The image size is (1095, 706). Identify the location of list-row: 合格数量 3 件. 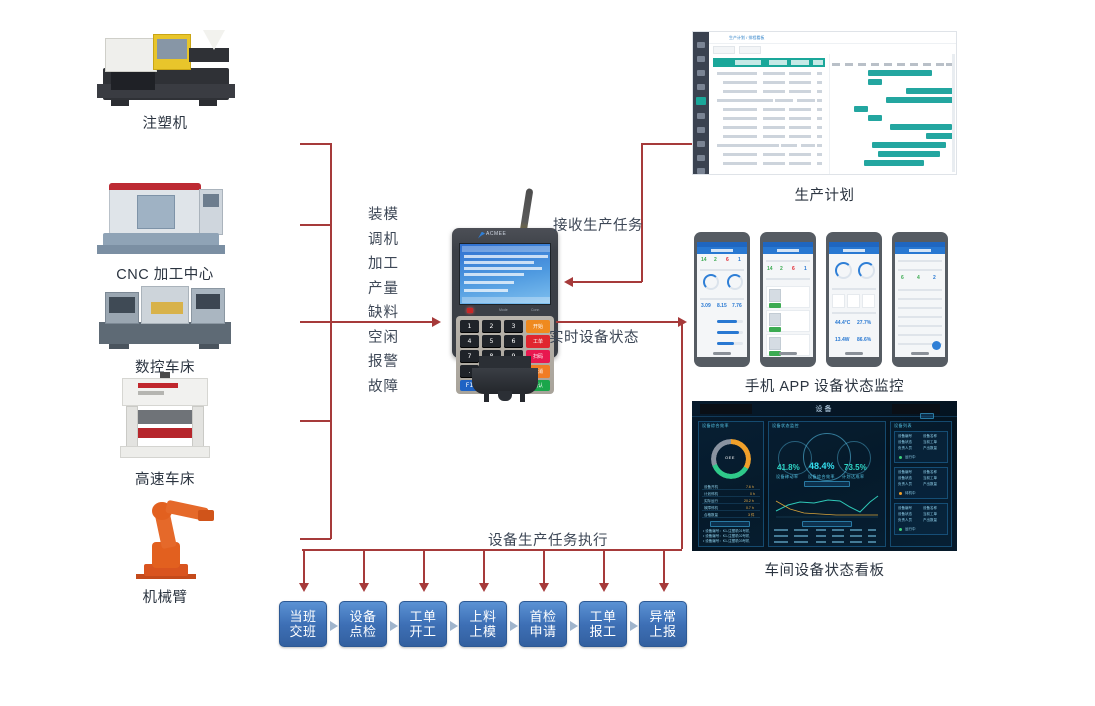
(731, 515).